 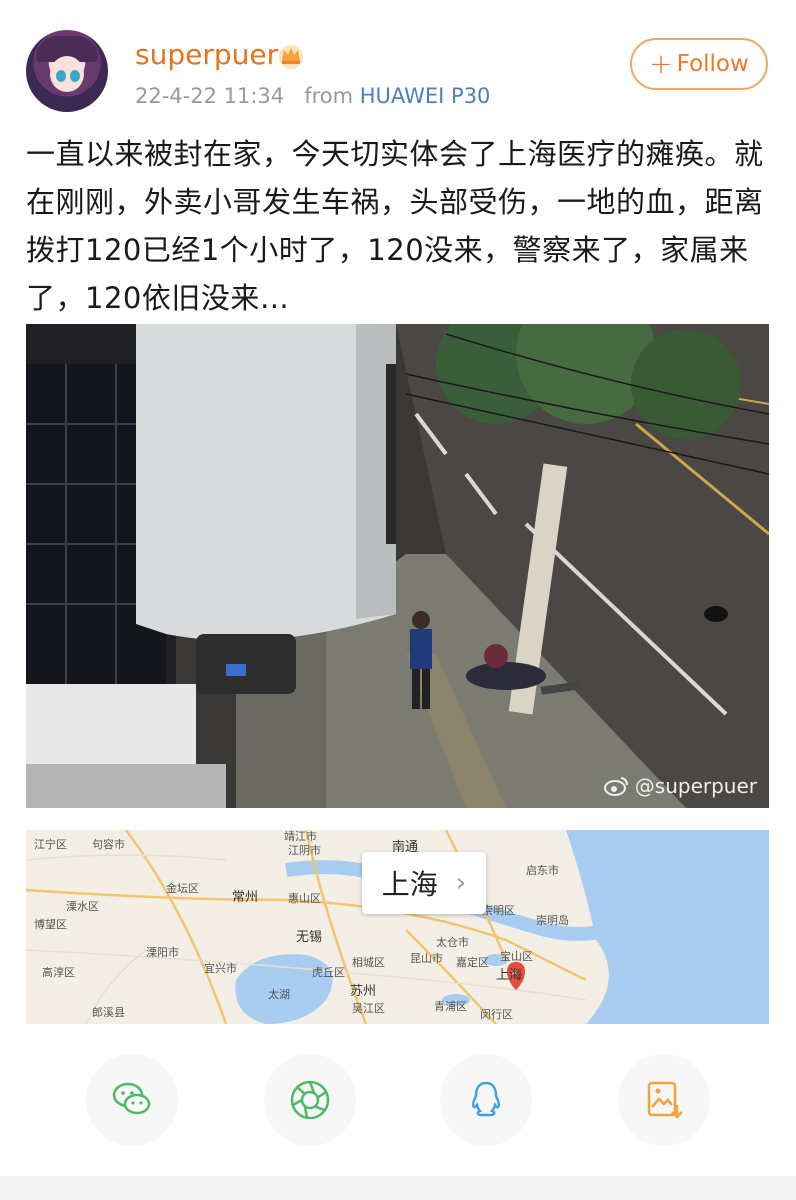 I want to click on map-place: 上海, so click(x=509, y=975).